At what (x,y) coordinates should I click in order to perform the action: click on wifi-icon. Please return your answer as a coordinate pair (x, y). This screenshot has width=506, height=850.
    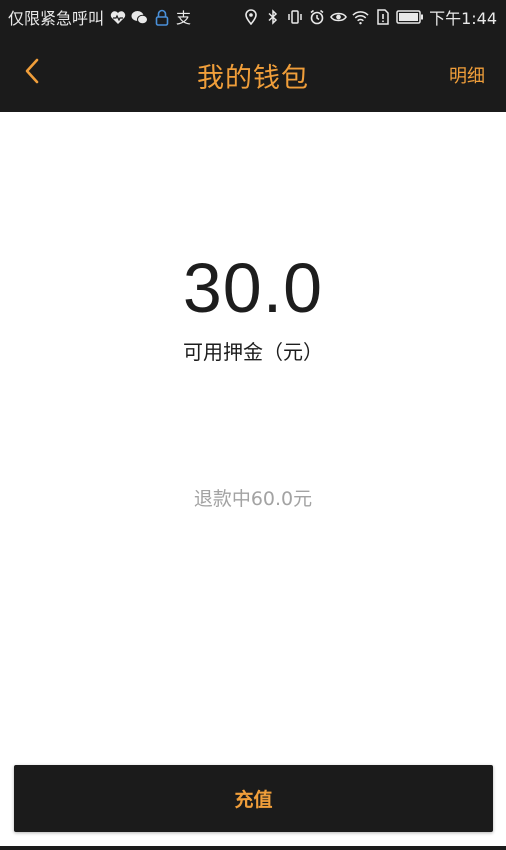
    Looking at the image, I should click on (360, 17).